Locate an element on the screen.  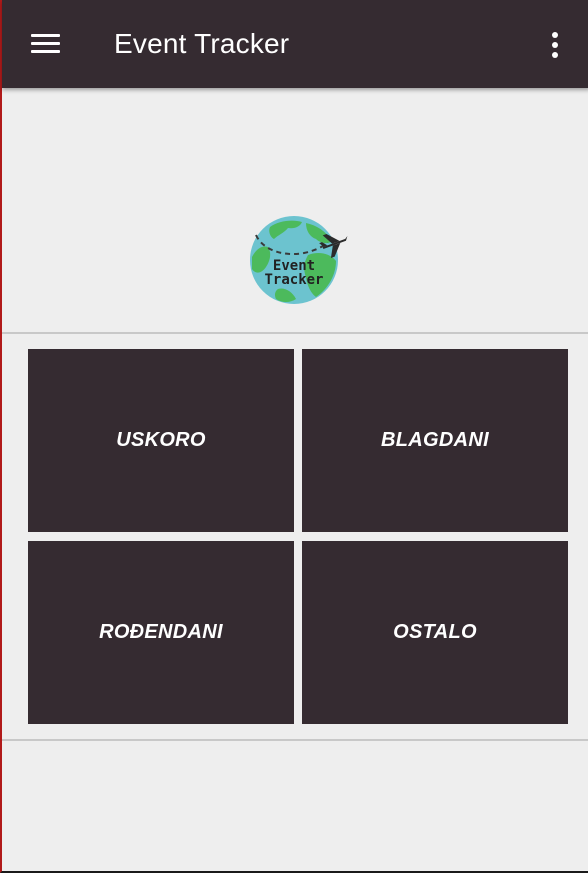
logo-text-line2: Tracker is located at coordinates (294, 280).